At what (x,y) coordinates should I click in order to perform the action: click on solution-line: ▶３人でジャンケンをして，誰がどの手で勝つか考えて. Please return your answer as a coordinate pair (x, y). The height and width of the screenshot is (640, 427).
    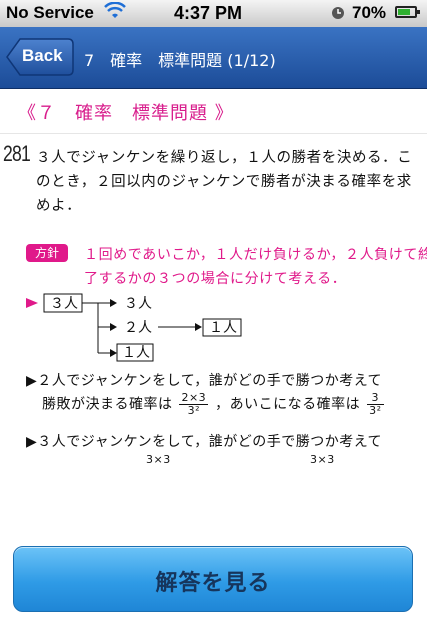
    Looking at the image, I should click on (204, 442).